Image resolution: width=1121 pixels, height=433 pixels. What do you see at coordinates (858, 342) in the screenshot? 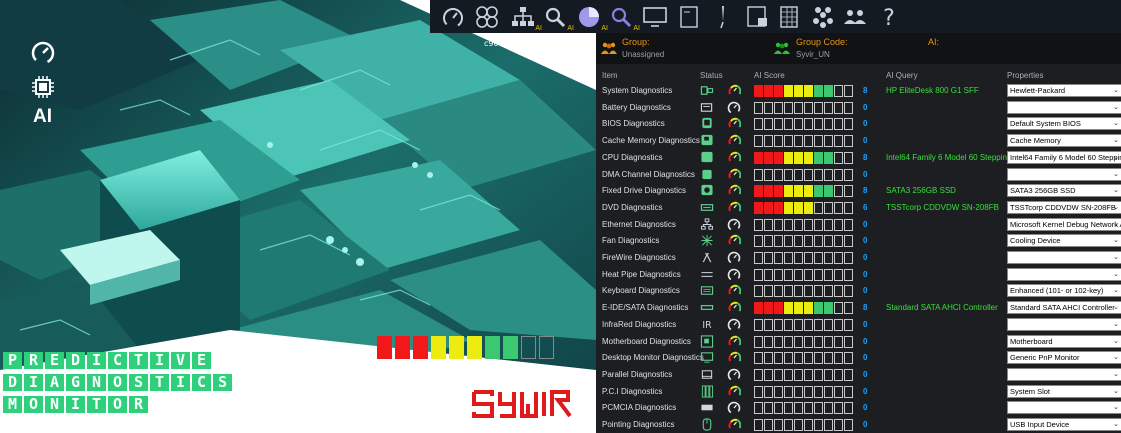
I see `table-row: Motherboard Diagnostics 0 Motherboard ⌄` at bounding box center [858, 342].